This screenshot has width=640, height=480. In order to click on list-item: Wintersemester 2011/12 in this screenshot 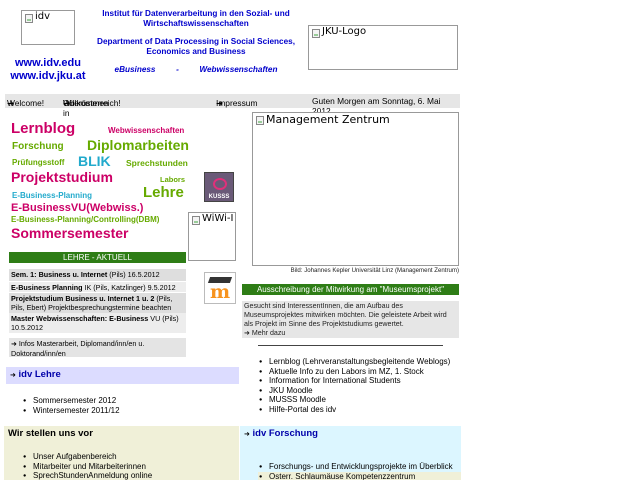, I will do `click(122, 411)`.